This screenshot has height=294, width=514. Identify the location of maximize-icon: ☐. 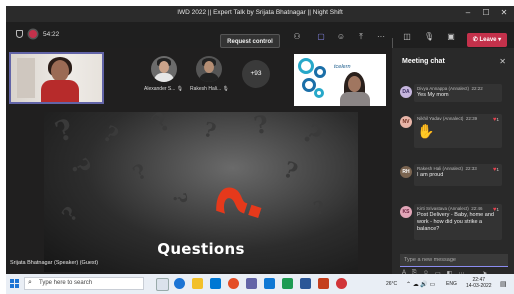
(486, 12).